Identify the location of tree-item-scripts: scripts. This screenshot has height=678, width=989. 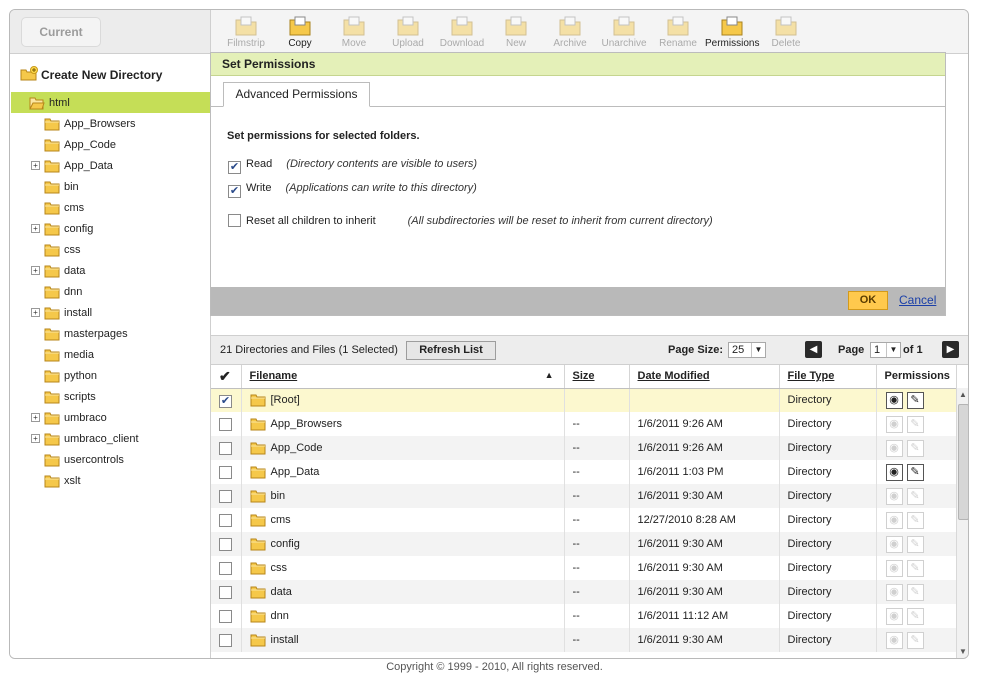
(70, 398).